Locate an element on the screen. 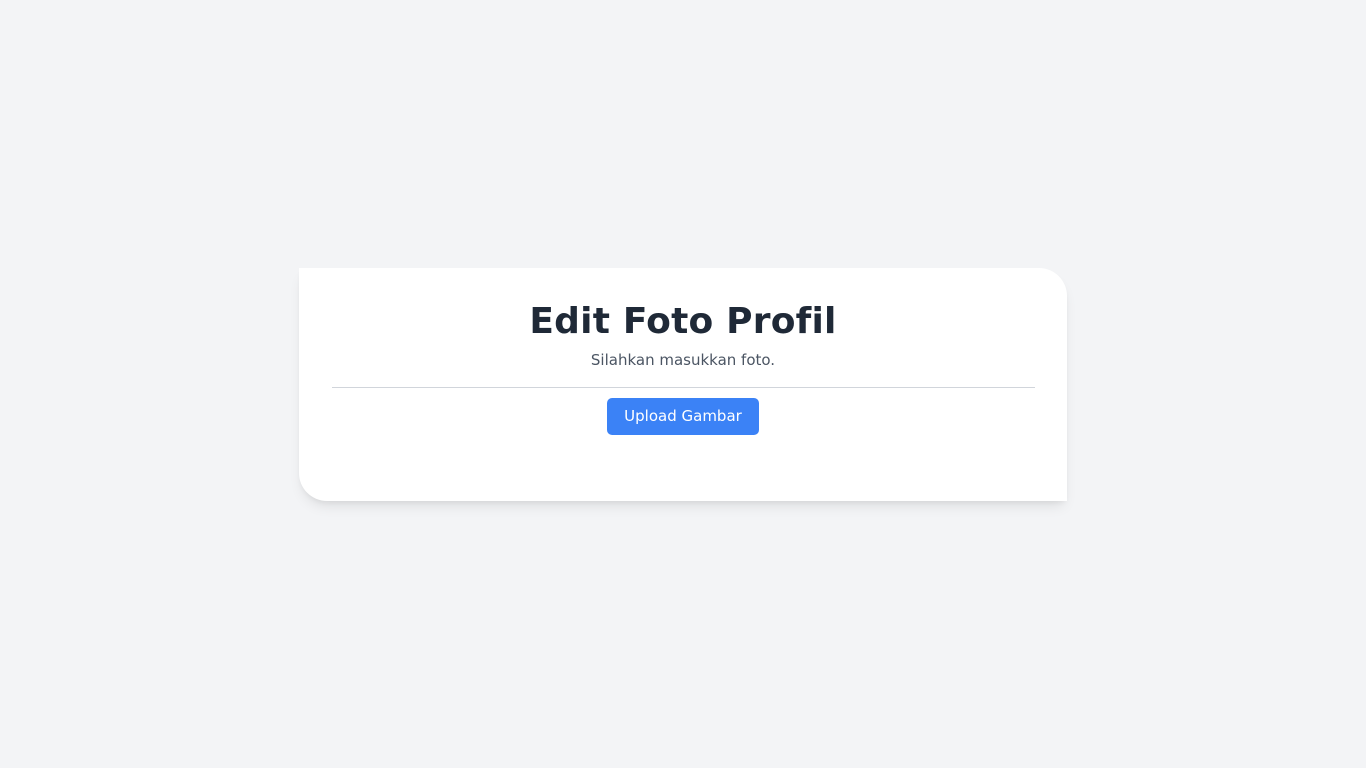 This screenshot has width=1366, height=768. page-title: Edit Foto Profil is located at coordinates (683, 321).